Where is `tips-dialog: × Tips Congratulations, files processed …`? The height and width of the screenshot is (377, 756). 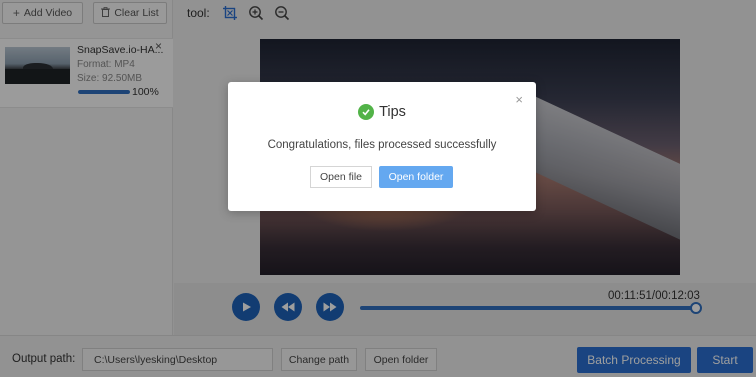
tips-dialog: × Tips Congratulations, files processed … is located at coordinates (382, 146).